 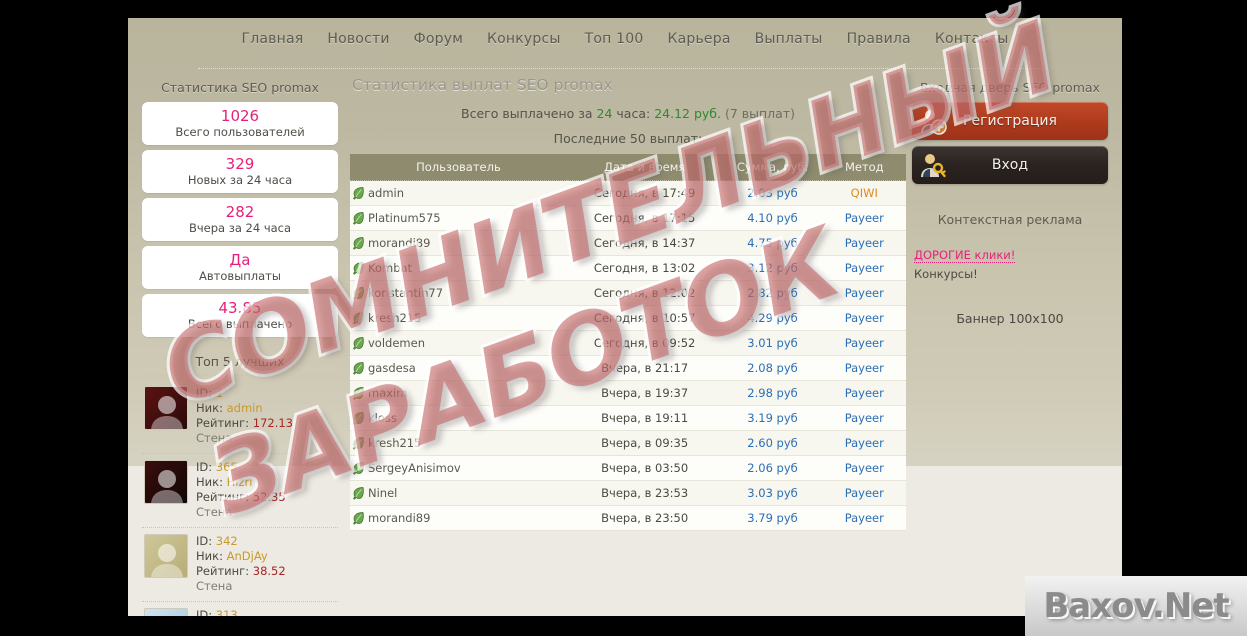 I want to click on cell-user: kloss, so click(x=458, y=418).